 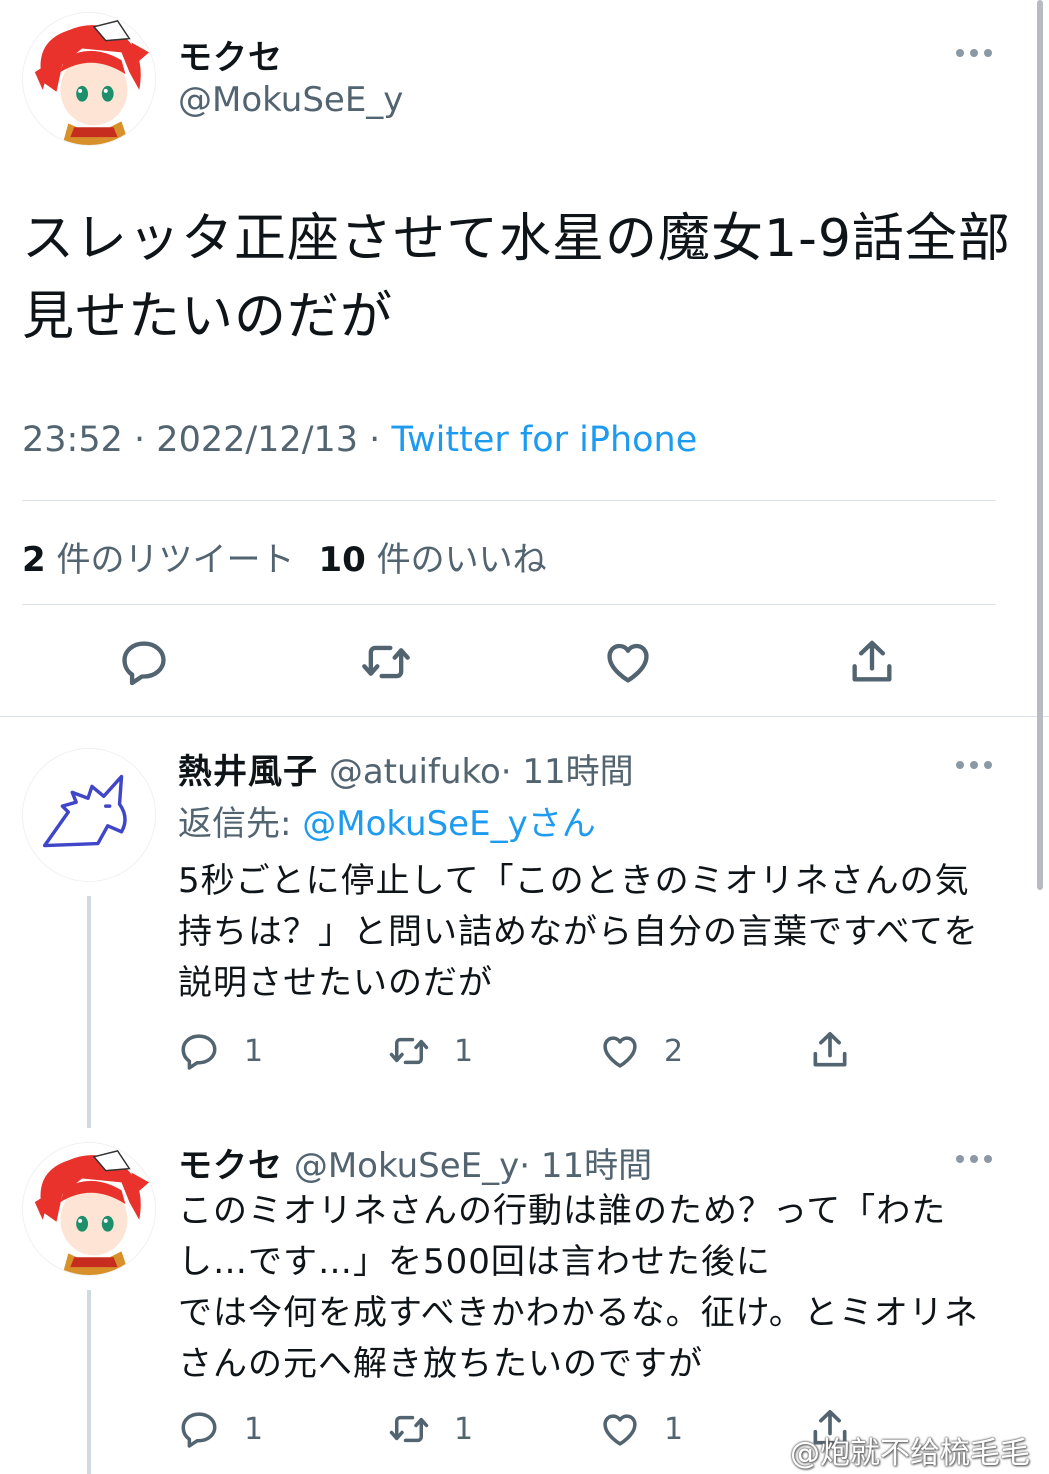 What do you see at coordinates (290, 100) in the screenshot?
I see `author-handle: @MokuSeE_y` at bounding box center [290, 100].